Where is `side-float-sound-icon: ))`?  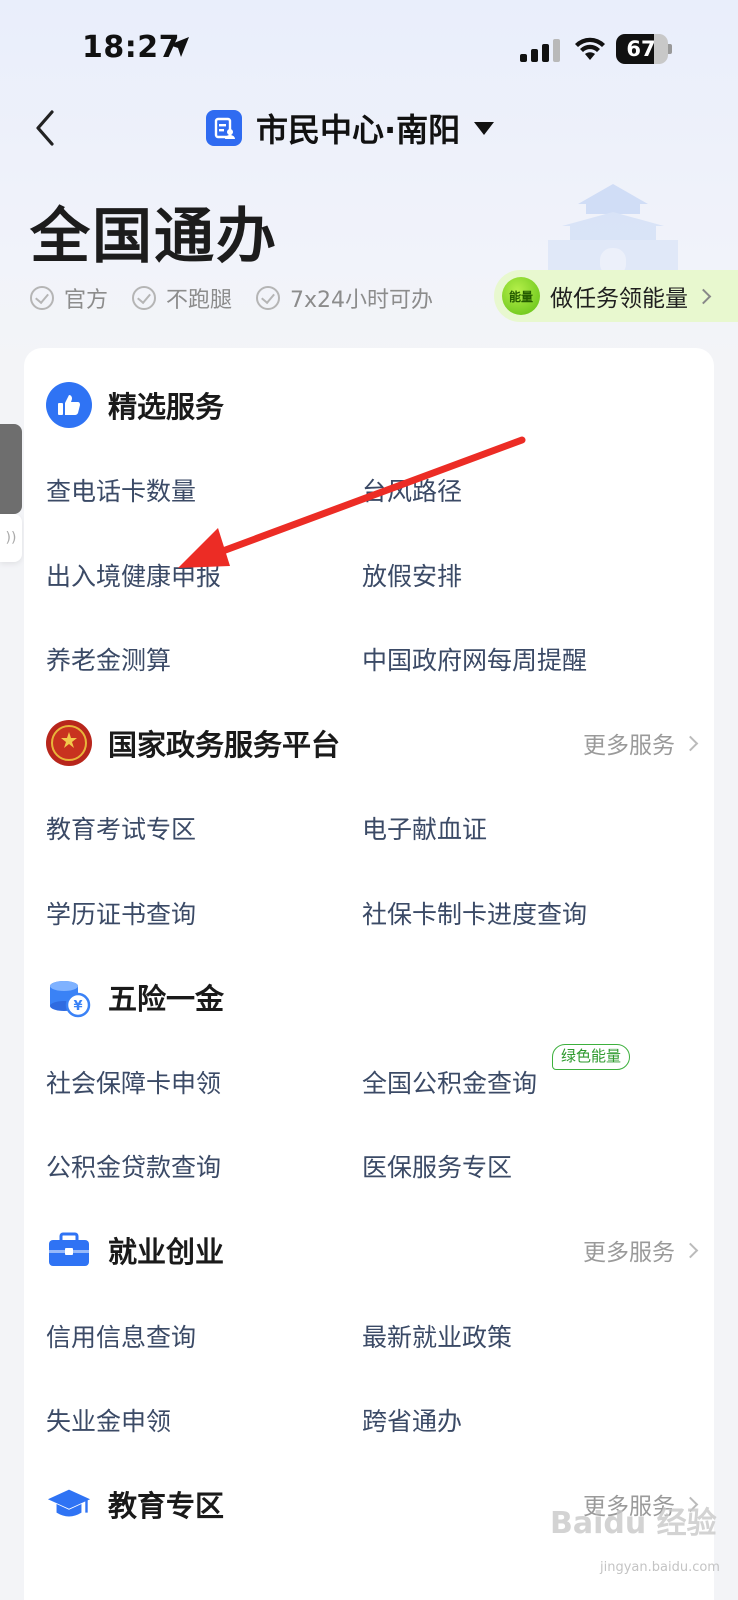 side-float-sound-icon: )) is located at coordinates (11, 538).